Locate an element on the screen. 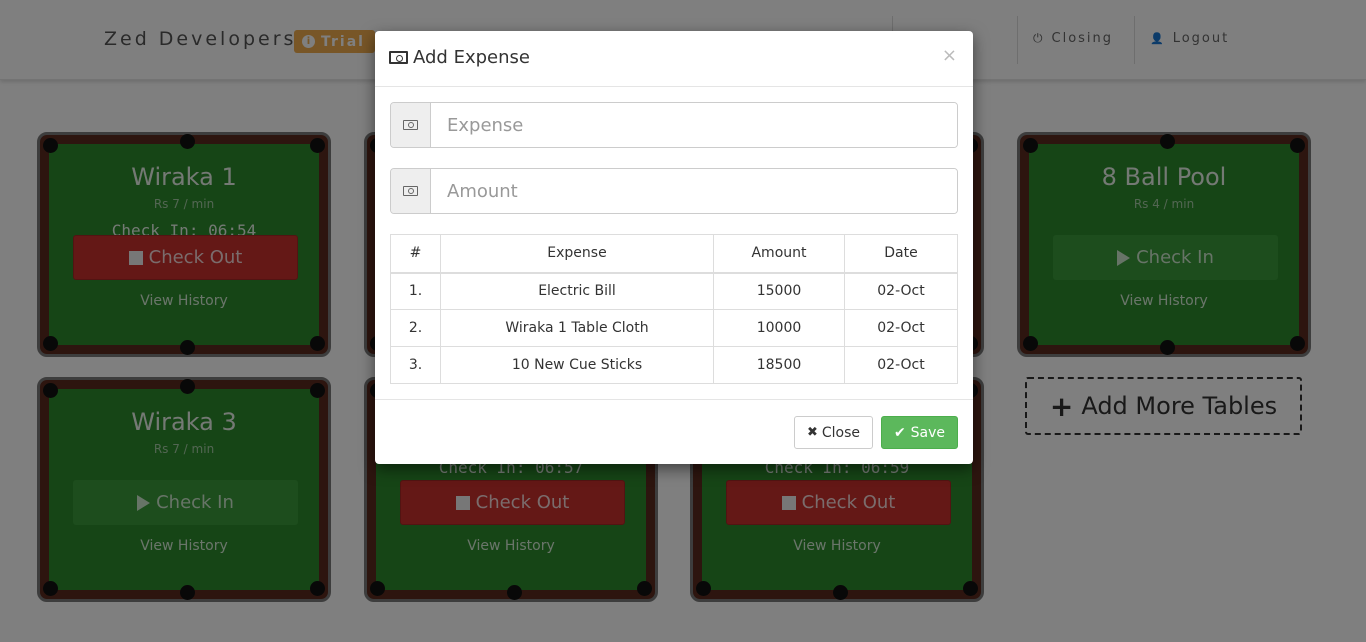  save-button: ✔ Save is located at coordinates (919, 432).